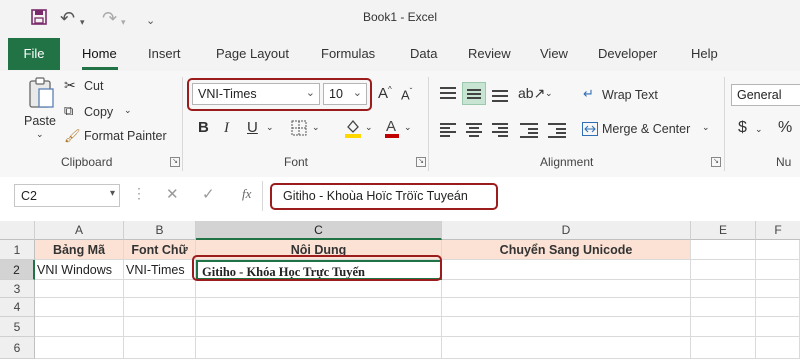  I want to click on orientation-icon: ab↗, so click(531, 93).